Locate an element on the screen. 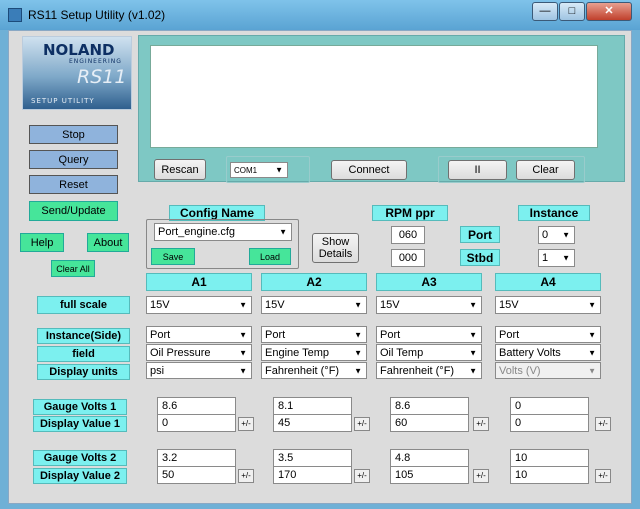 This screenshot has height=509, width=640. a2-field-value: Engine Temp is located at coordinates (297, 352).